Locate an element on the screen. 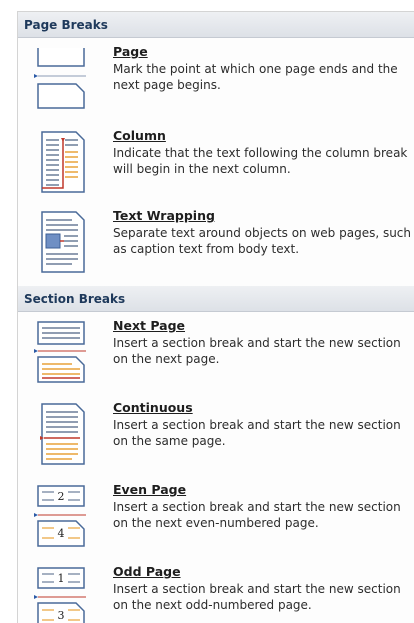 This screenshot has width=414, height=623. item-title: Page is located at coordinates (130, 51).